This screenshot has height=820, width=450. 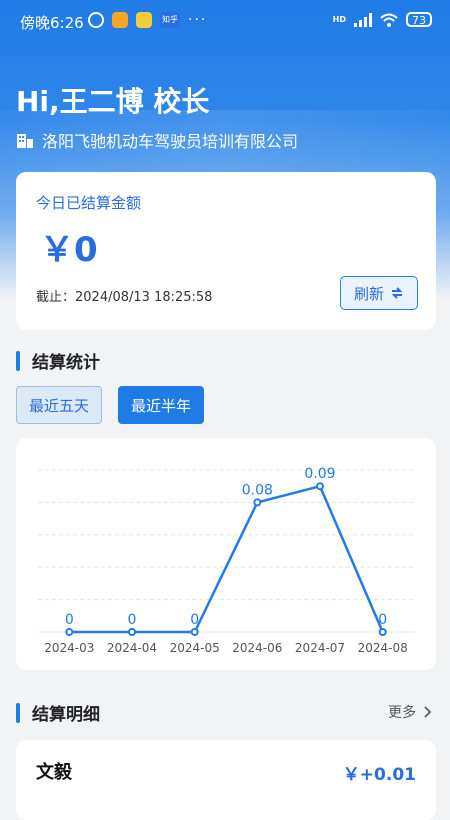 What do you see at coordinates (69, 250) in the screenshot?
I see `today-amount-value: ￥0` at bounding box center [69, 250].